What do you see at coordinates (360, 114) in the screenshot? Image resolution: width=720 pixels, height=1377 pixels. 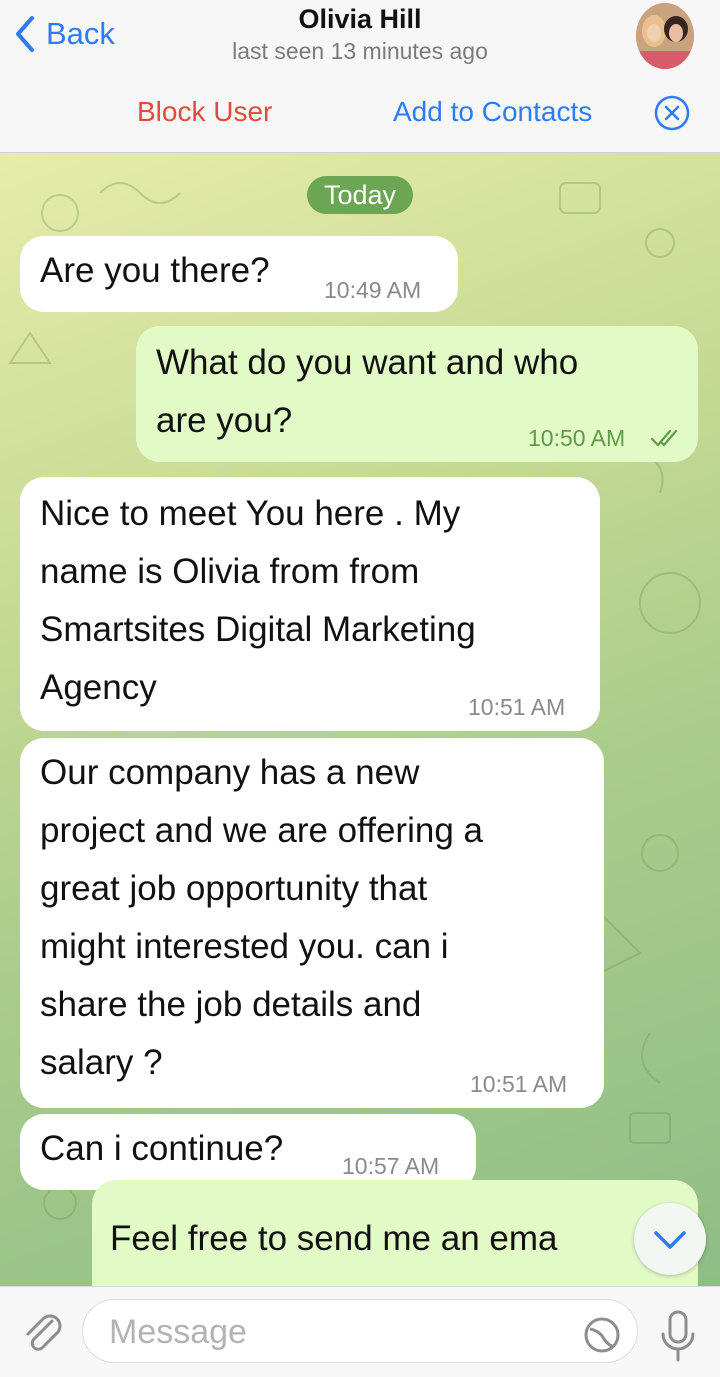 I see `action-bar: Block User Add to Contacts` at bounding box center [360, 114].